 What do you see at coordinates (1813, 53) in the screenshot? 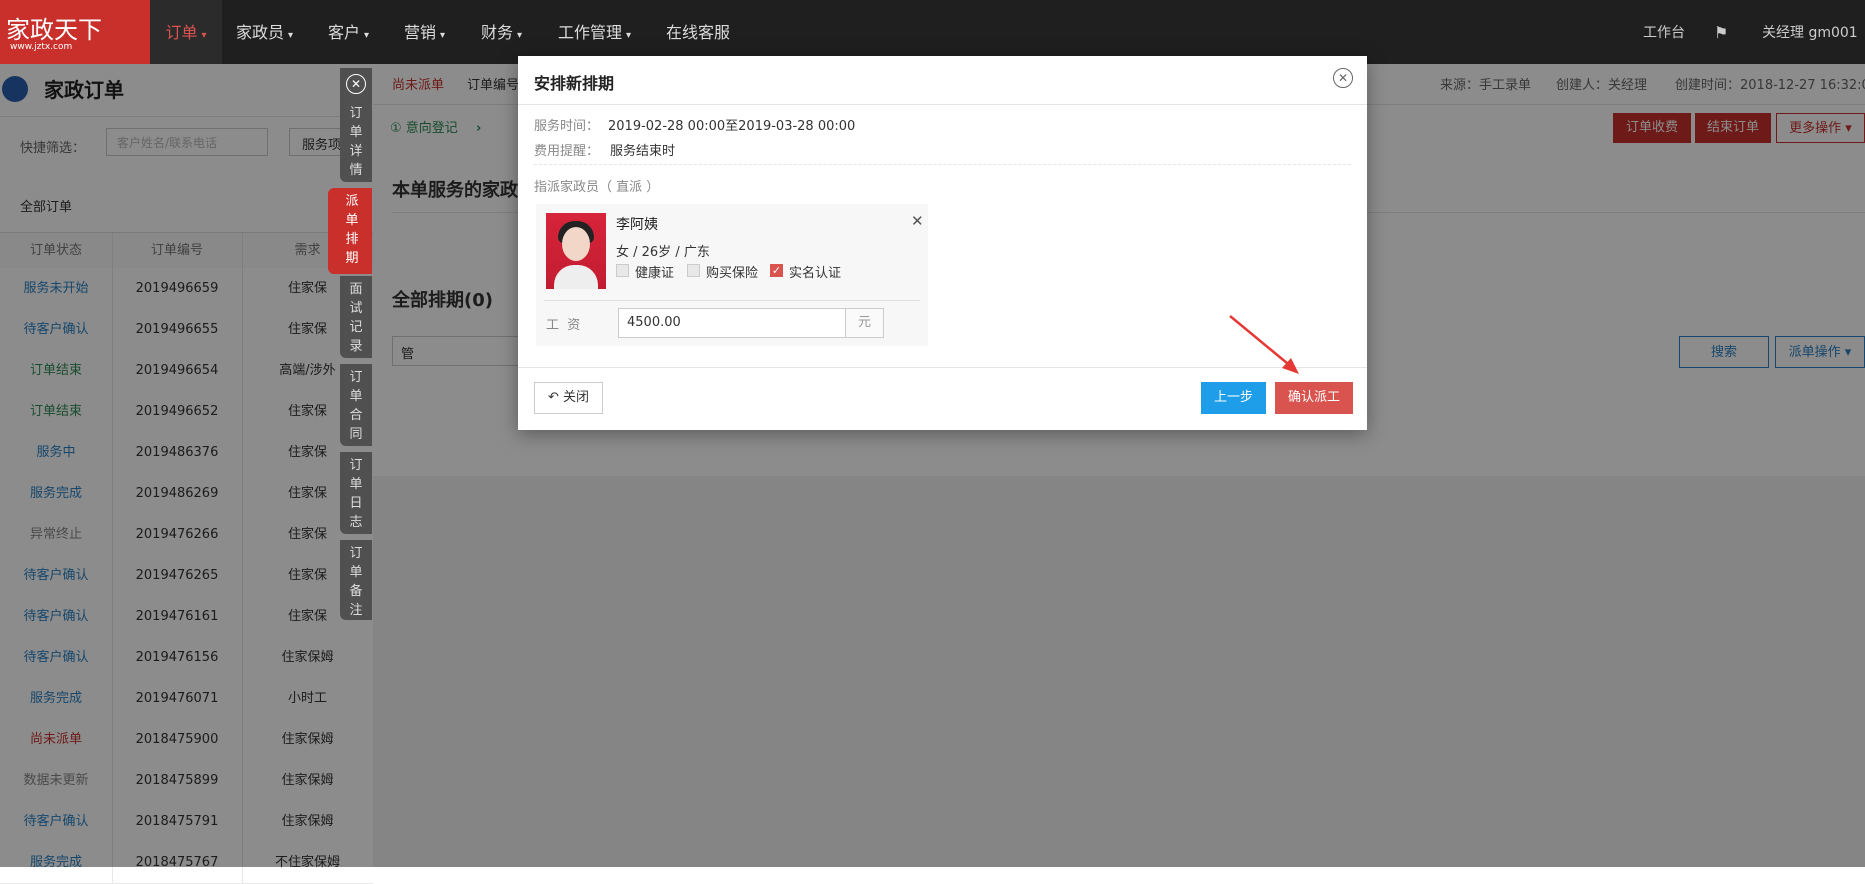
I see `user-menu: 关经理 gm001 ▾` at bounding box center [1813, 53].